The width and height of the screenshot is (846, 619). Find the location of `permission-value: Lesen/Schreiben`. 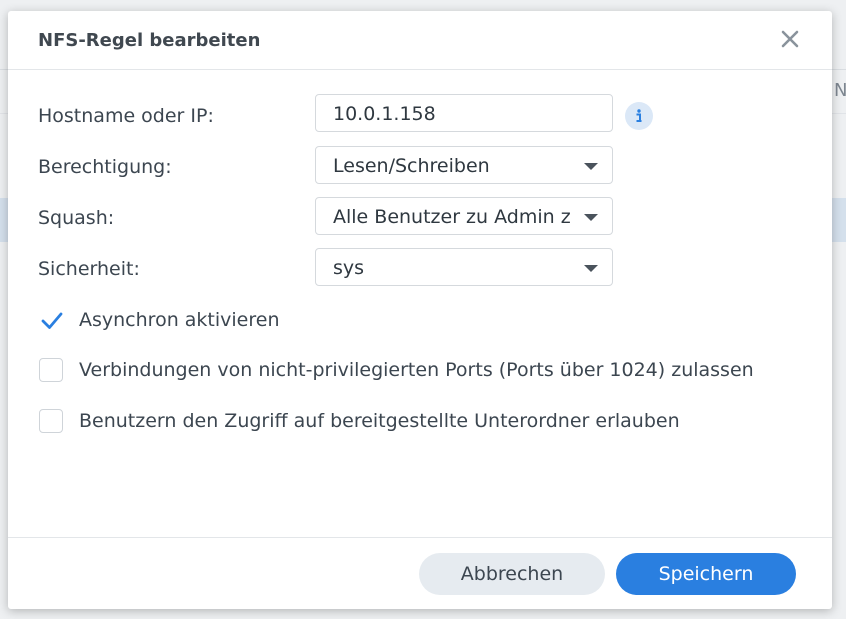

permission-value: Lesen/Schreiben is located at coordinates (411, 166).